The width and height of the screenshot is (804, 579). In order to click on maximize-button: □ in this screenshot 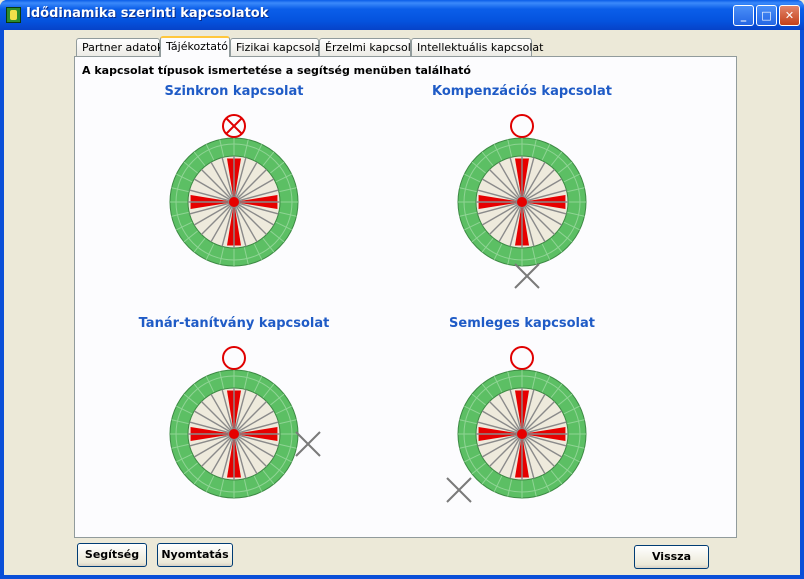, I will do `click(766, 15)`.